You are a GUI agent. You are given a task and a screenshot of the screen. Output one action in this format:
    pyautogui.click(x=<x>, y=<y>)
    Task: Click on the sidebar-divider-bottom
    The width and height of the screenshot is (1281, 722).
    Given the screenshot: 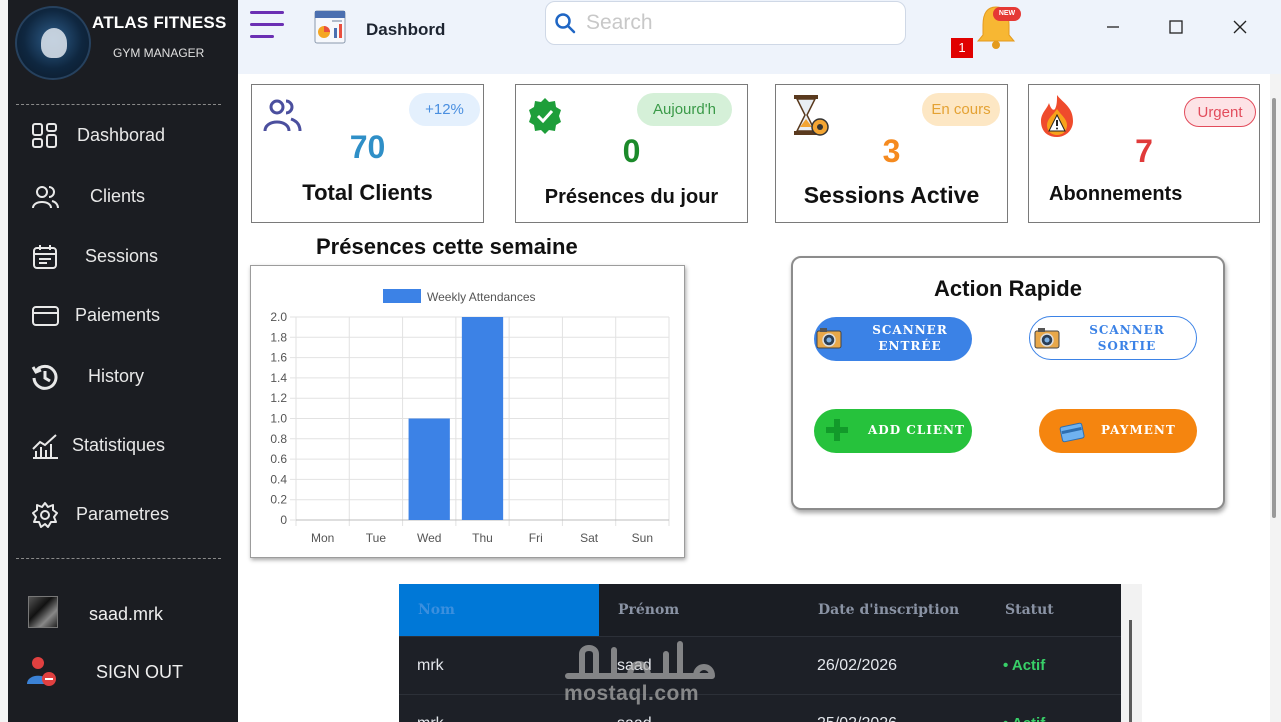 What is the action you would take?
    pyautogui.click(x=118, y=558)
    